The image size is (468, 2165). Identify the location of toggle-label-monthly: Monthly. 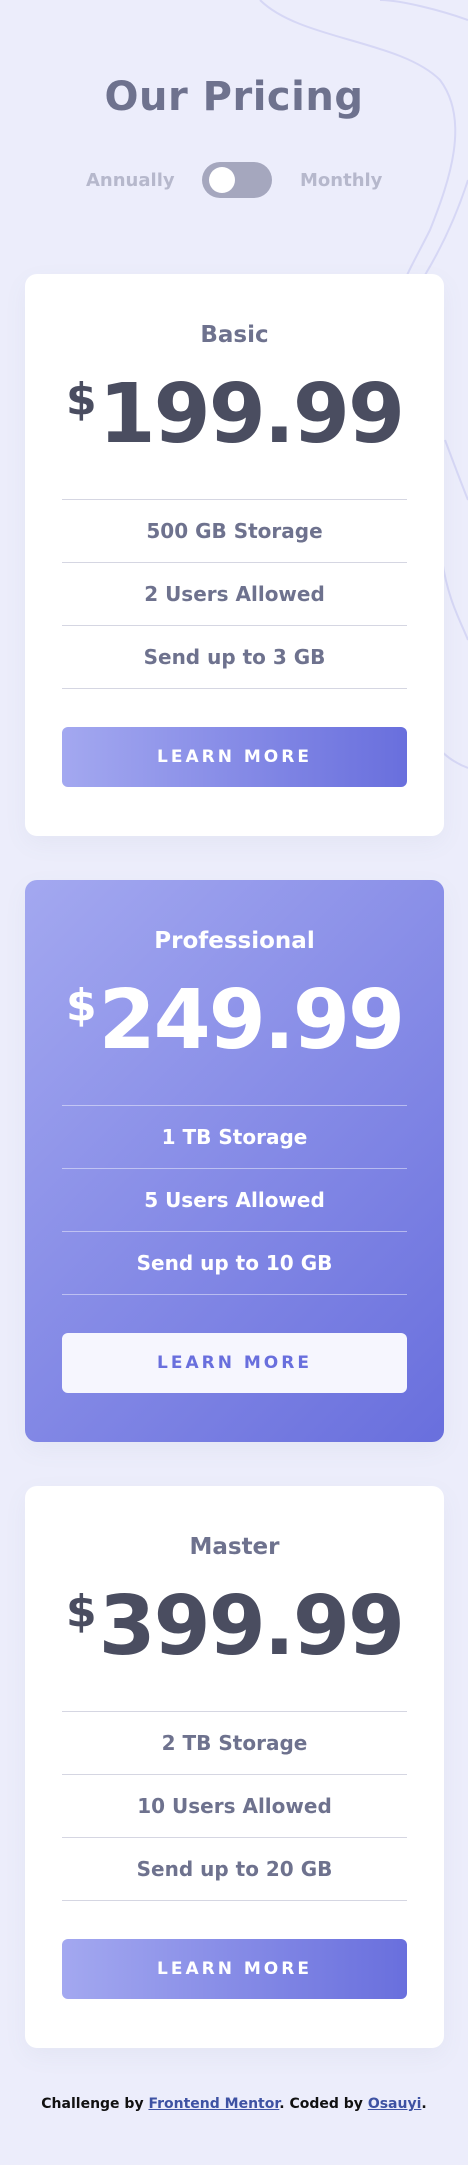
(341, 180).